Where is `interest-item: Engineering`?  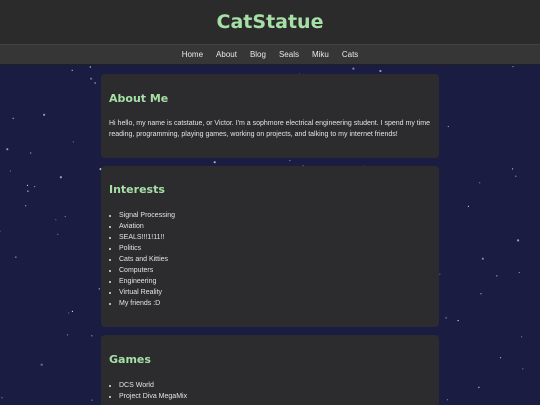 interest-item: Engineering is located at coordinates (275, 281).